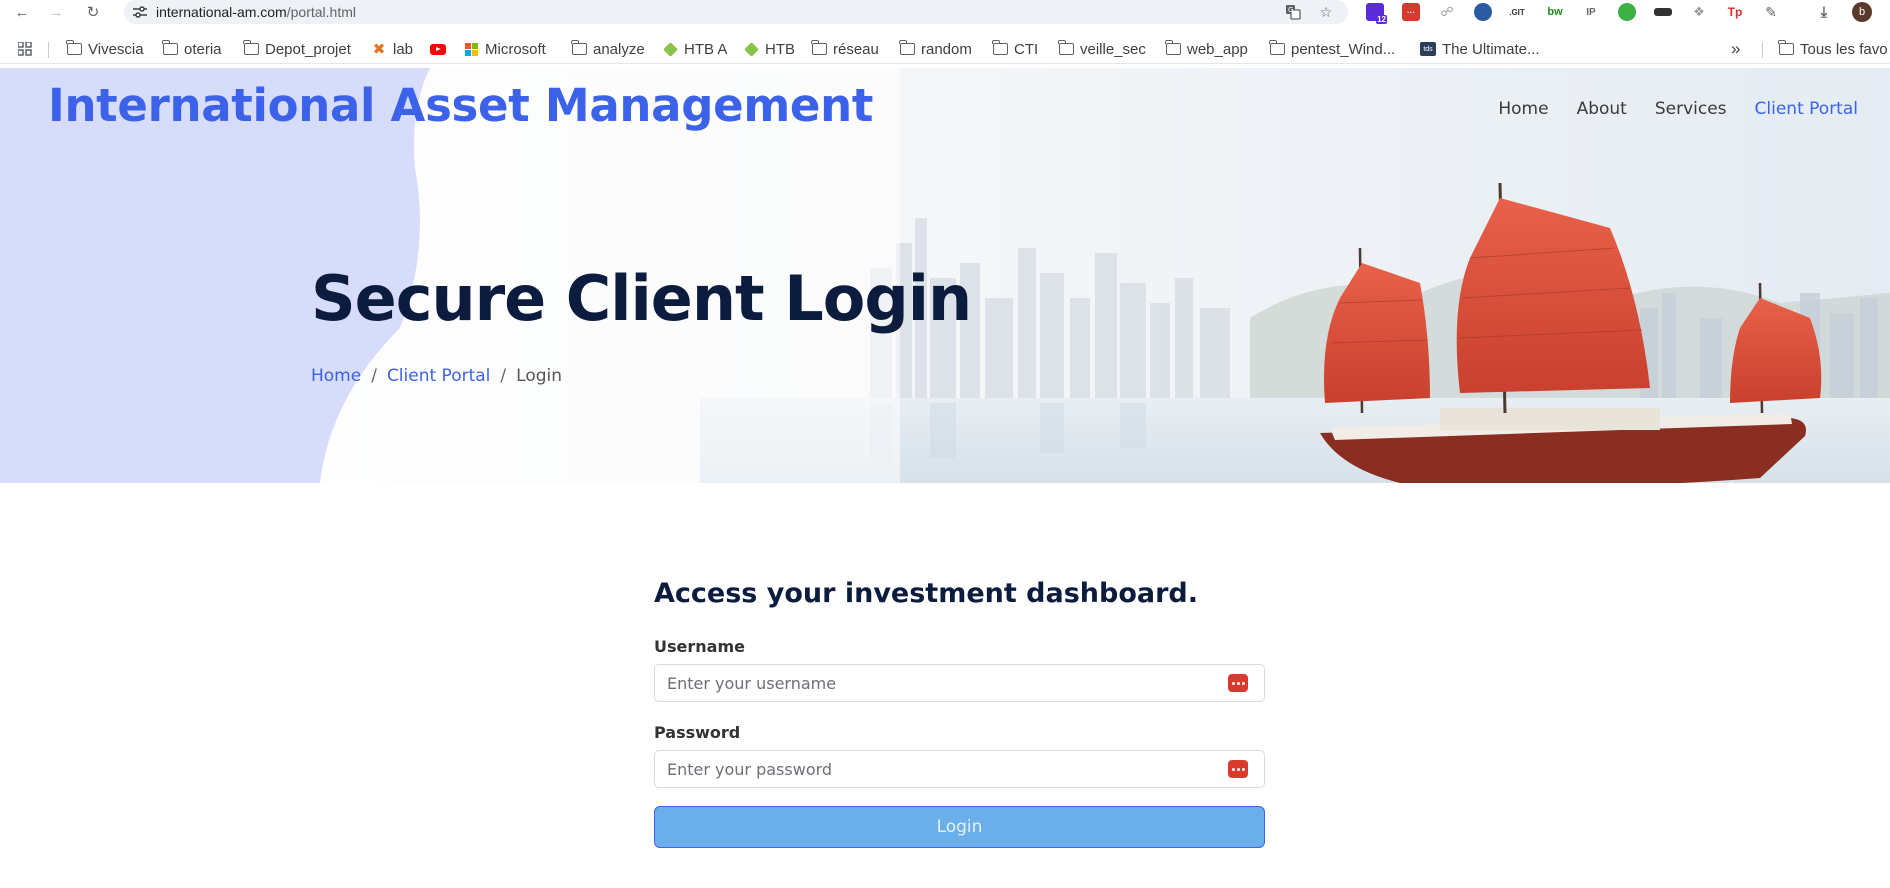 Image resolution: width=1890 pixels, height=888 pixels. What do you see at coordinates (22, 12) in the screenshot?
I see `back-arrow-icon: ←` at bounding box center [22, 12].